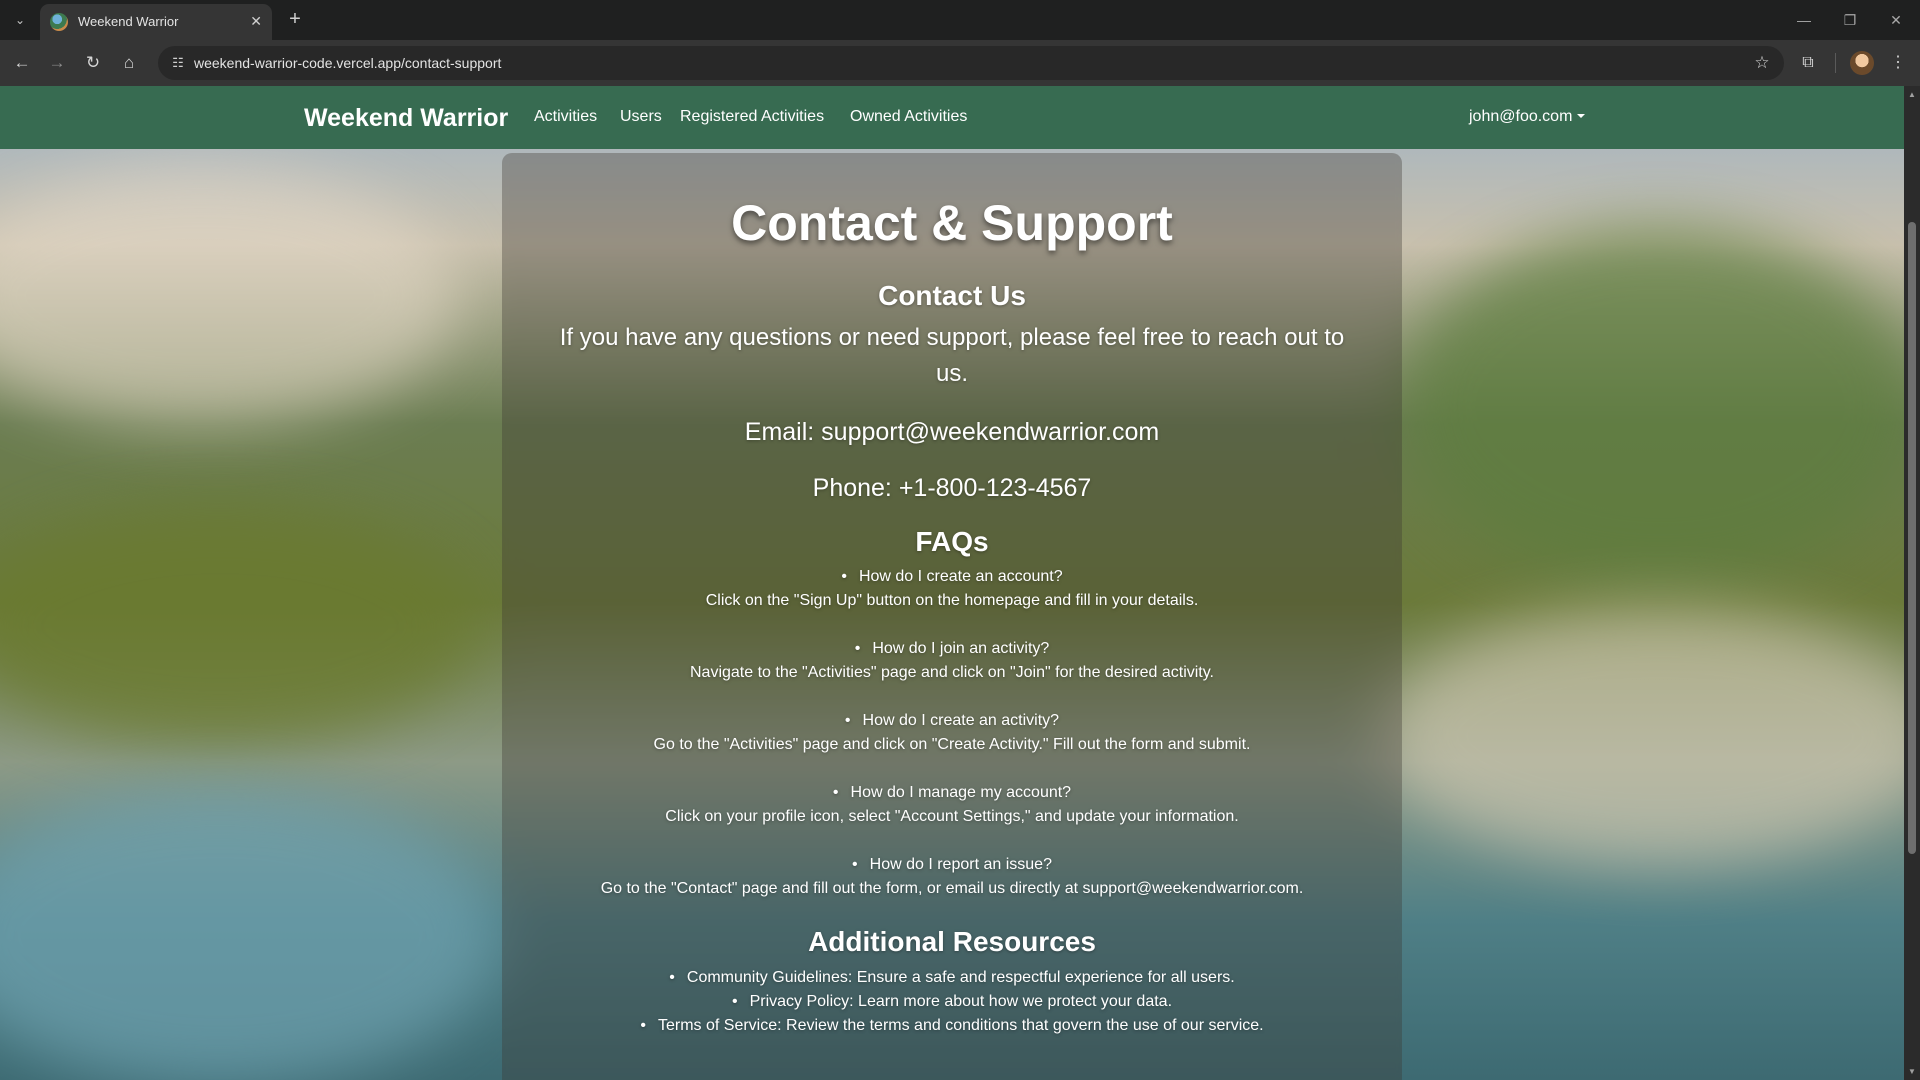 The width and height of the screenshot is (1920, 1080). What do you see at coordinates (952, 577) in the screenshot?
I see `faq-question: How do I create an account?` at bounding box center [952, 577].